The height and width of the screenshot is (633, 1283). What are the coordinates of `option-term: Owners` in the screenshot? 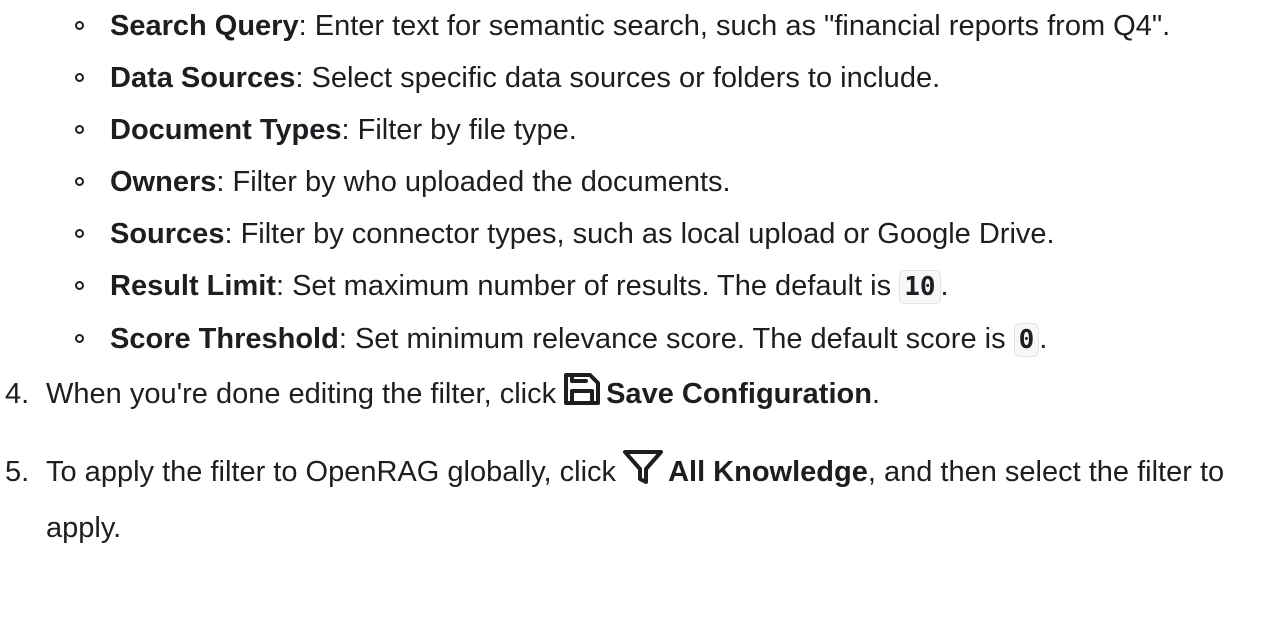 It's located at (163, 182).